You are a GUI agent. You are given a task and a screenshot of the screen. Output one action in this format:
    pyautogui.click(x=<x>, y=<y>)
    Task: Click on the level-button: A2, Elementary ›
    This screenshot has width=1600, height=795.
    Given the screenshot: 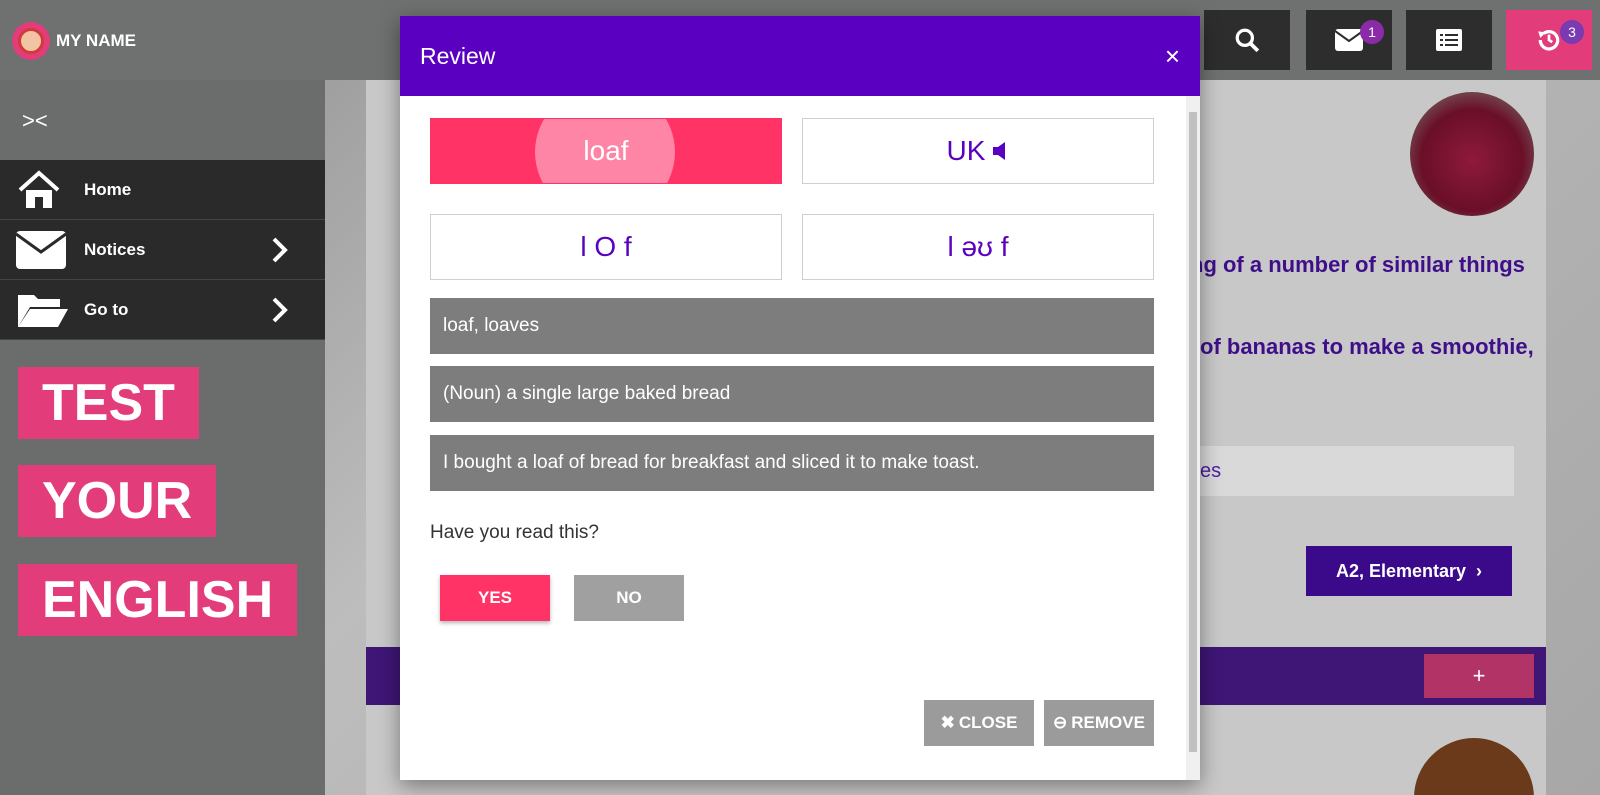 What is the action you would take?
    pyautogui.click(x=1409, y=571)
    